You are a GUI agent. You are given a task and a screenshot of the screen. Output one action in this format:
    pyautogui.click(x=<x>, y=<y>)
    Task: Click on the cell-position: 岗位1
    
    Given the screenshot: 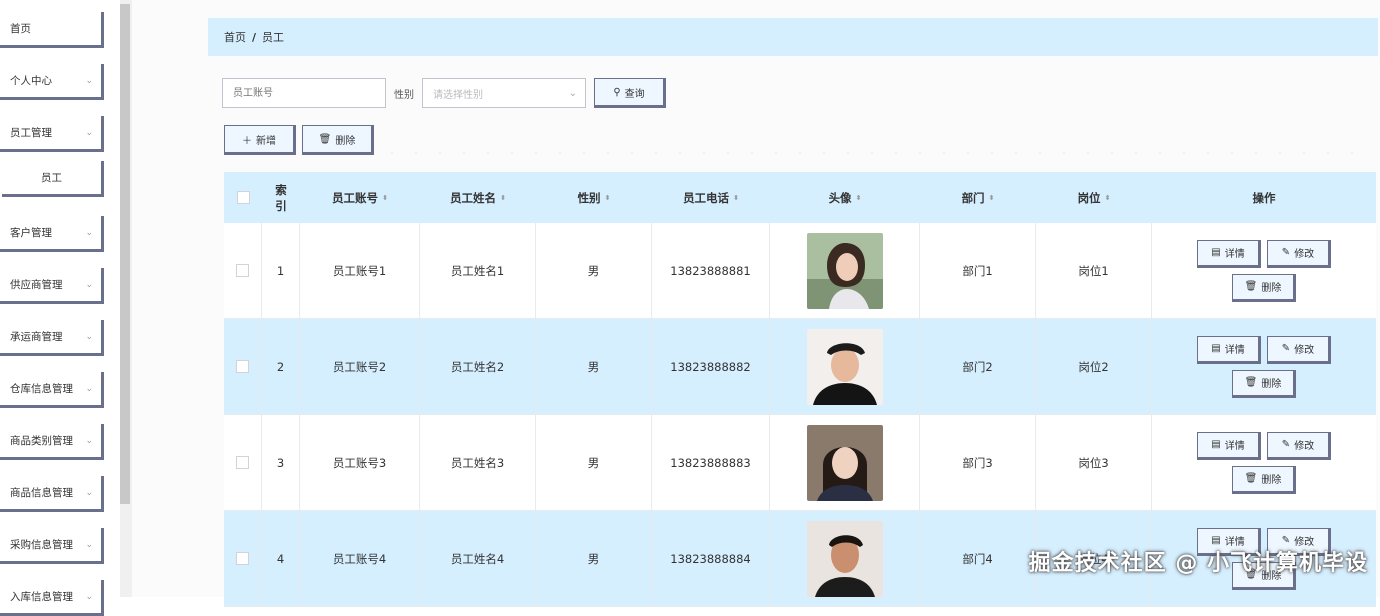 What is the action you would take?
    pyautogui.click(x=1094, y=270)
    